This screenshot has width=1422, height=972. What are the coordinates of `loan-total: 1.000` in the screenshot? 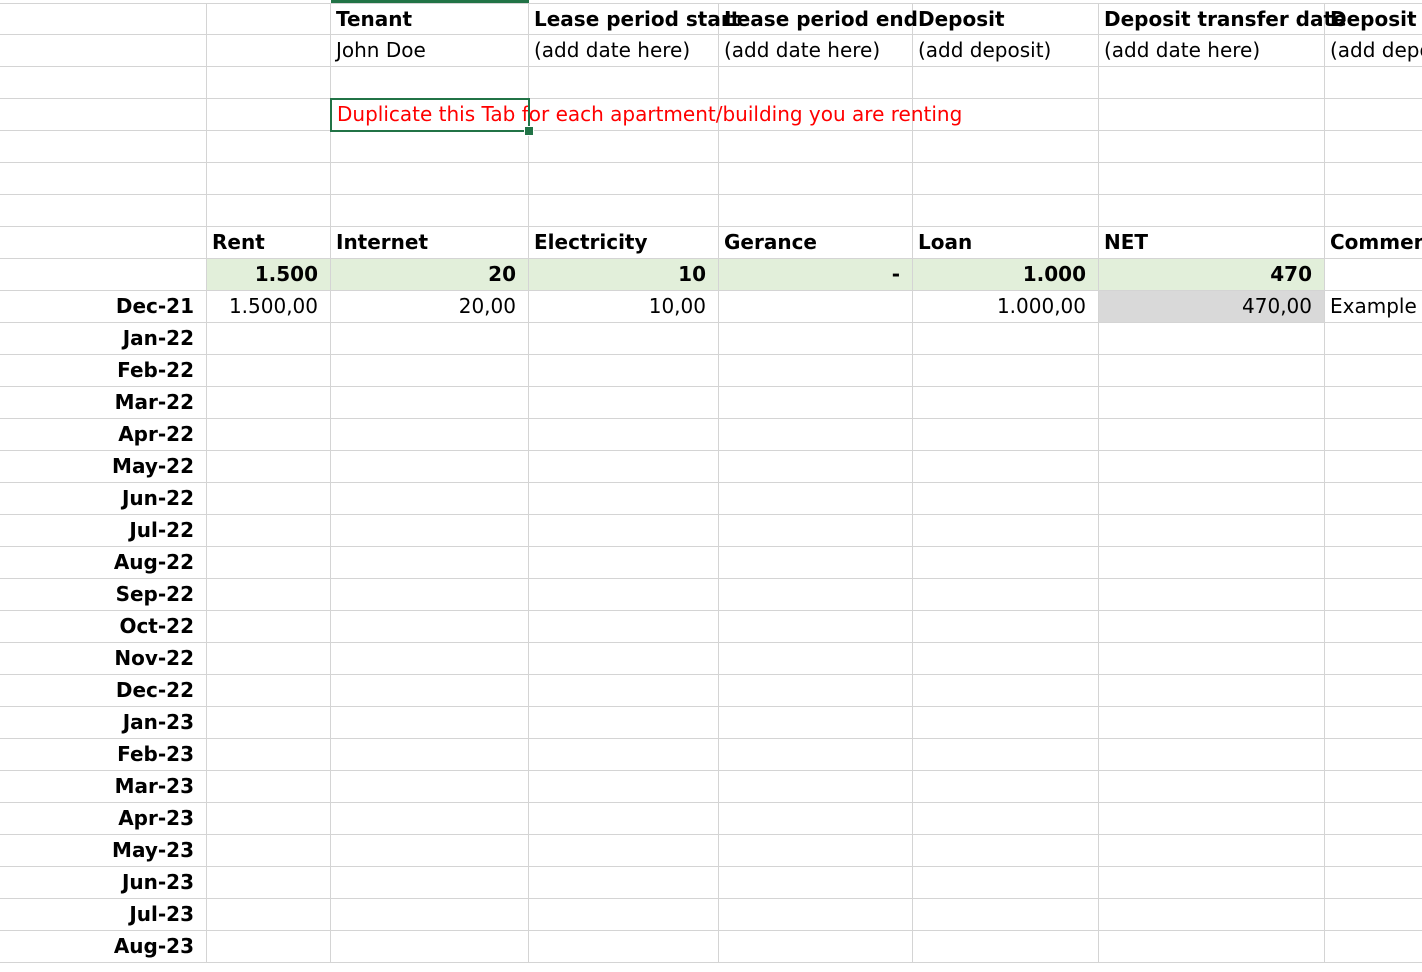 It's located at (1006, 275).